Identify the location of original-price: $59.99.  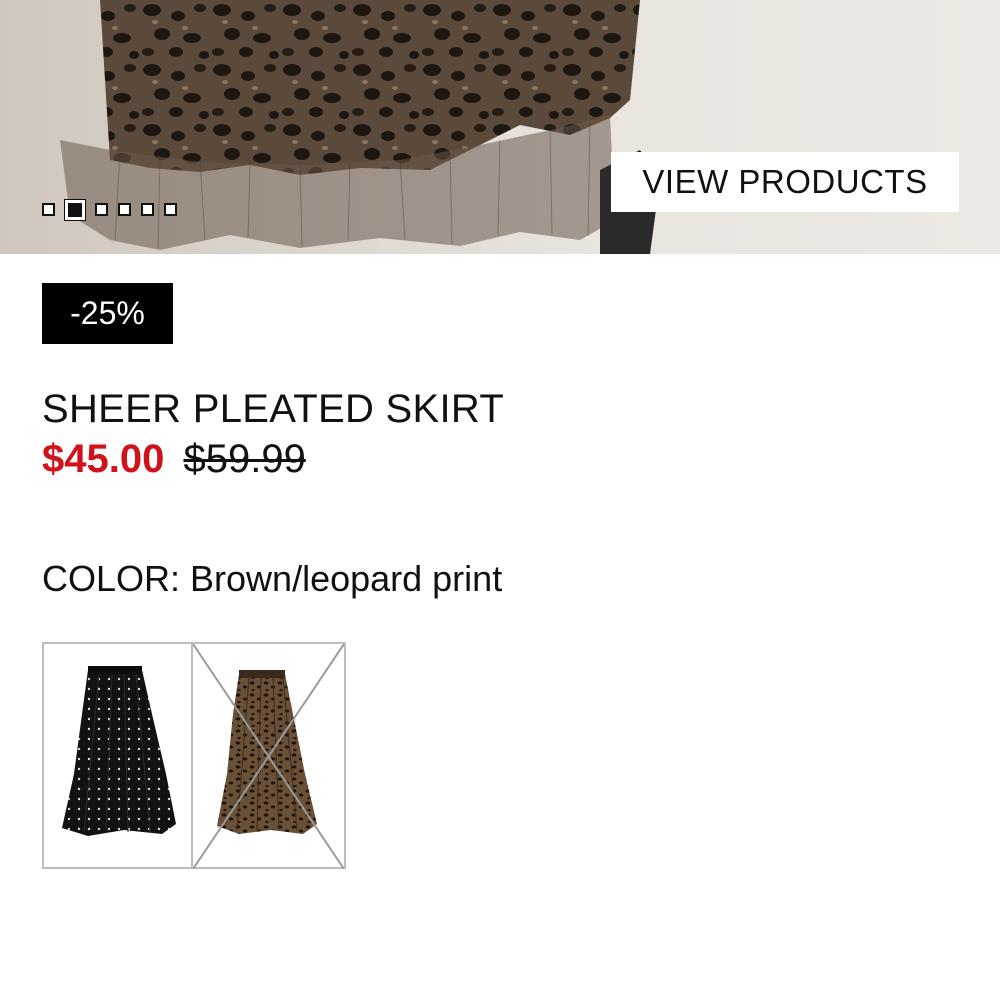
(244, 459).